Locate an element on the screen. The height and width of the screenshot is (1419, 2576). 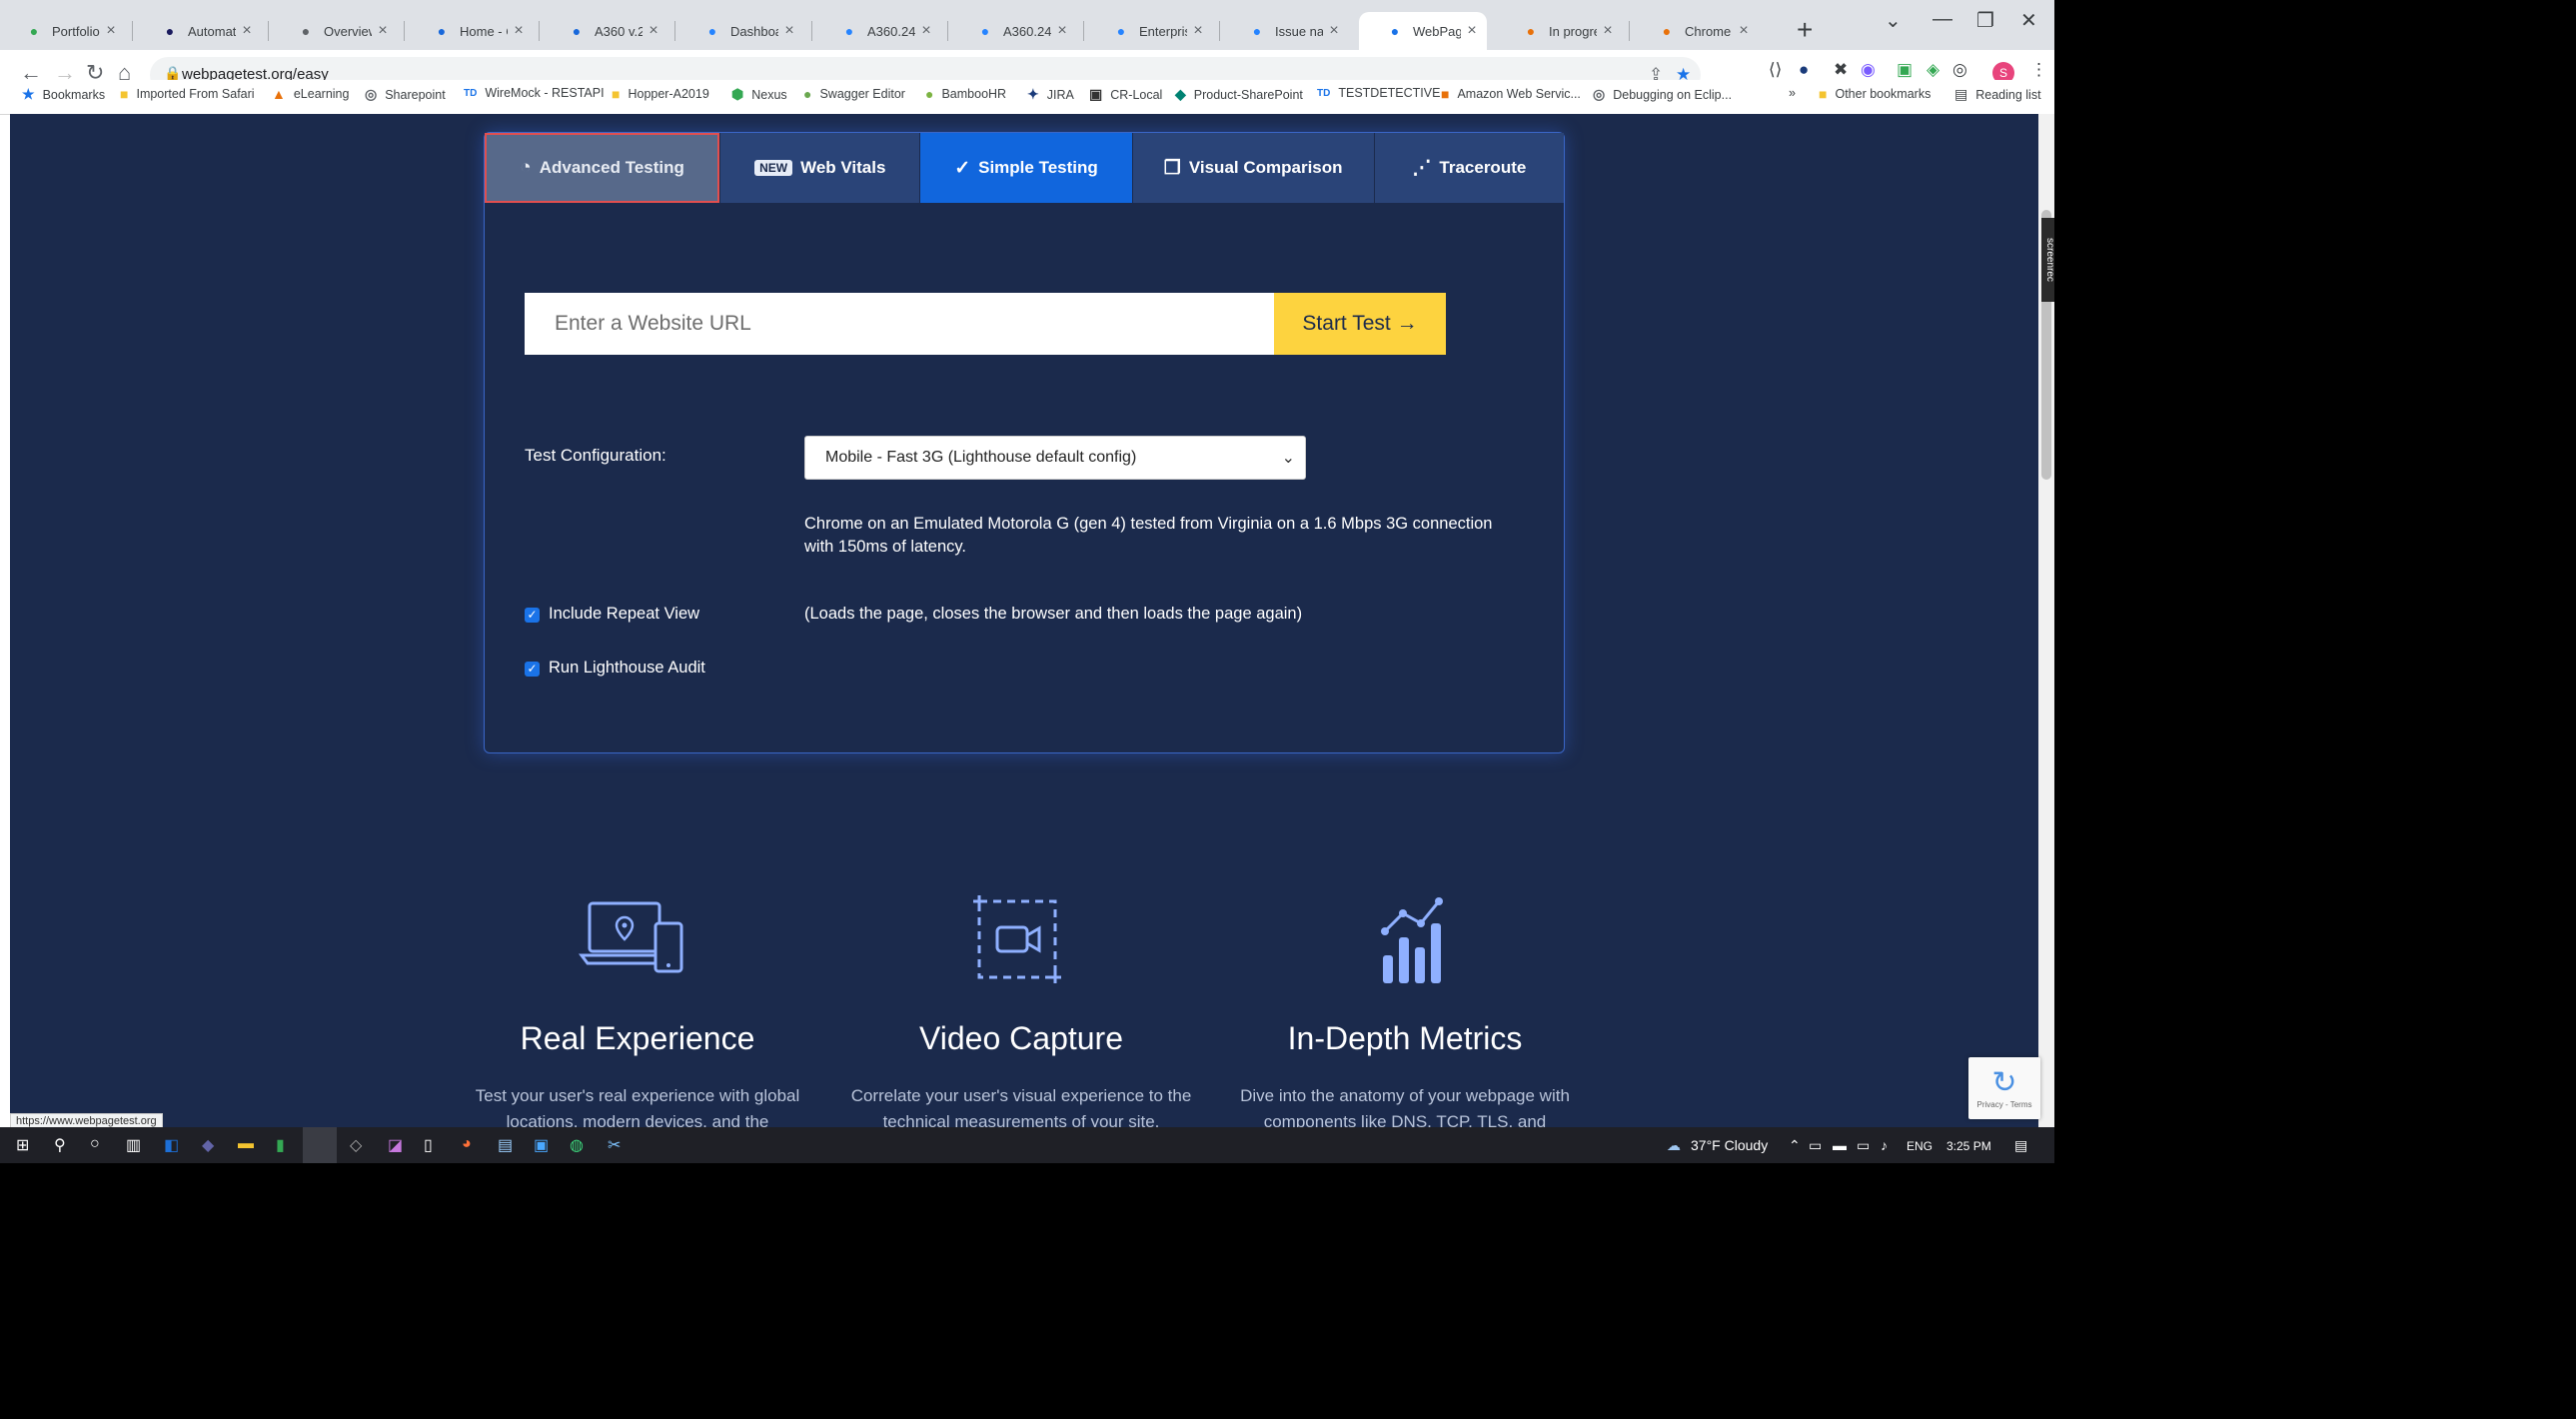
remote-desktop-icon: ▣ is located at coordinates (541, 1145).